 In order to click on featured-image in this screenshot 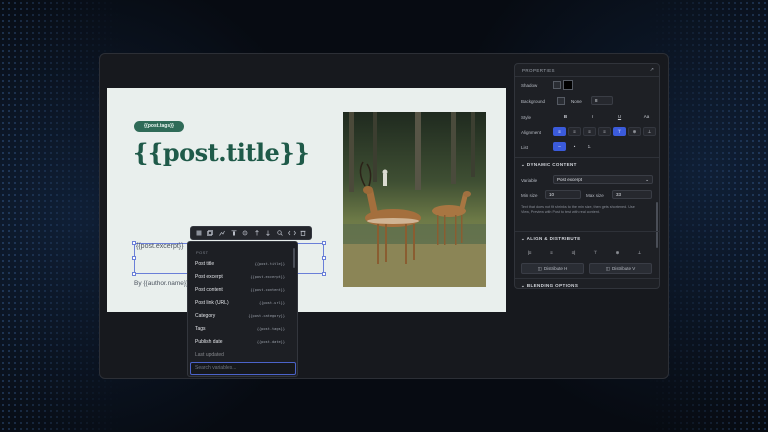, I will do `click(414, 199)`.